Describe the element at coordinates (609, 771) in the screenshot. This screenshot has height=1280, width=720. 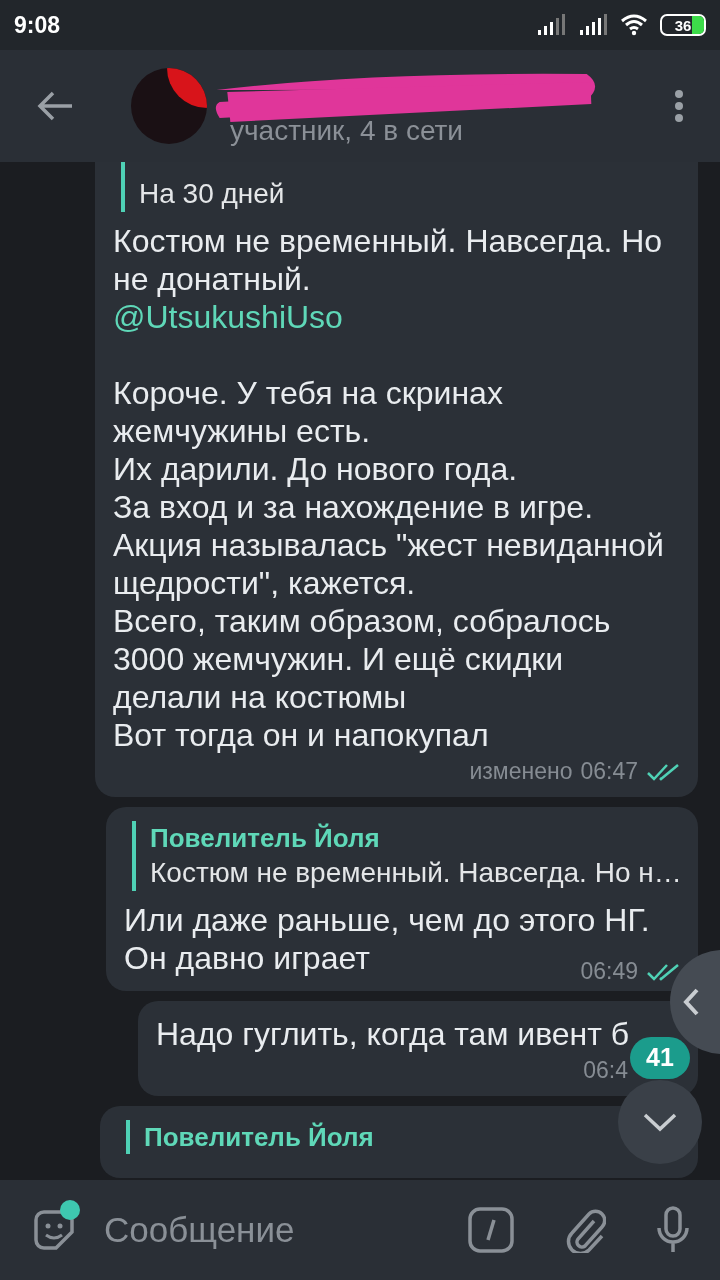
I see `message-time: 06:47` at that location.